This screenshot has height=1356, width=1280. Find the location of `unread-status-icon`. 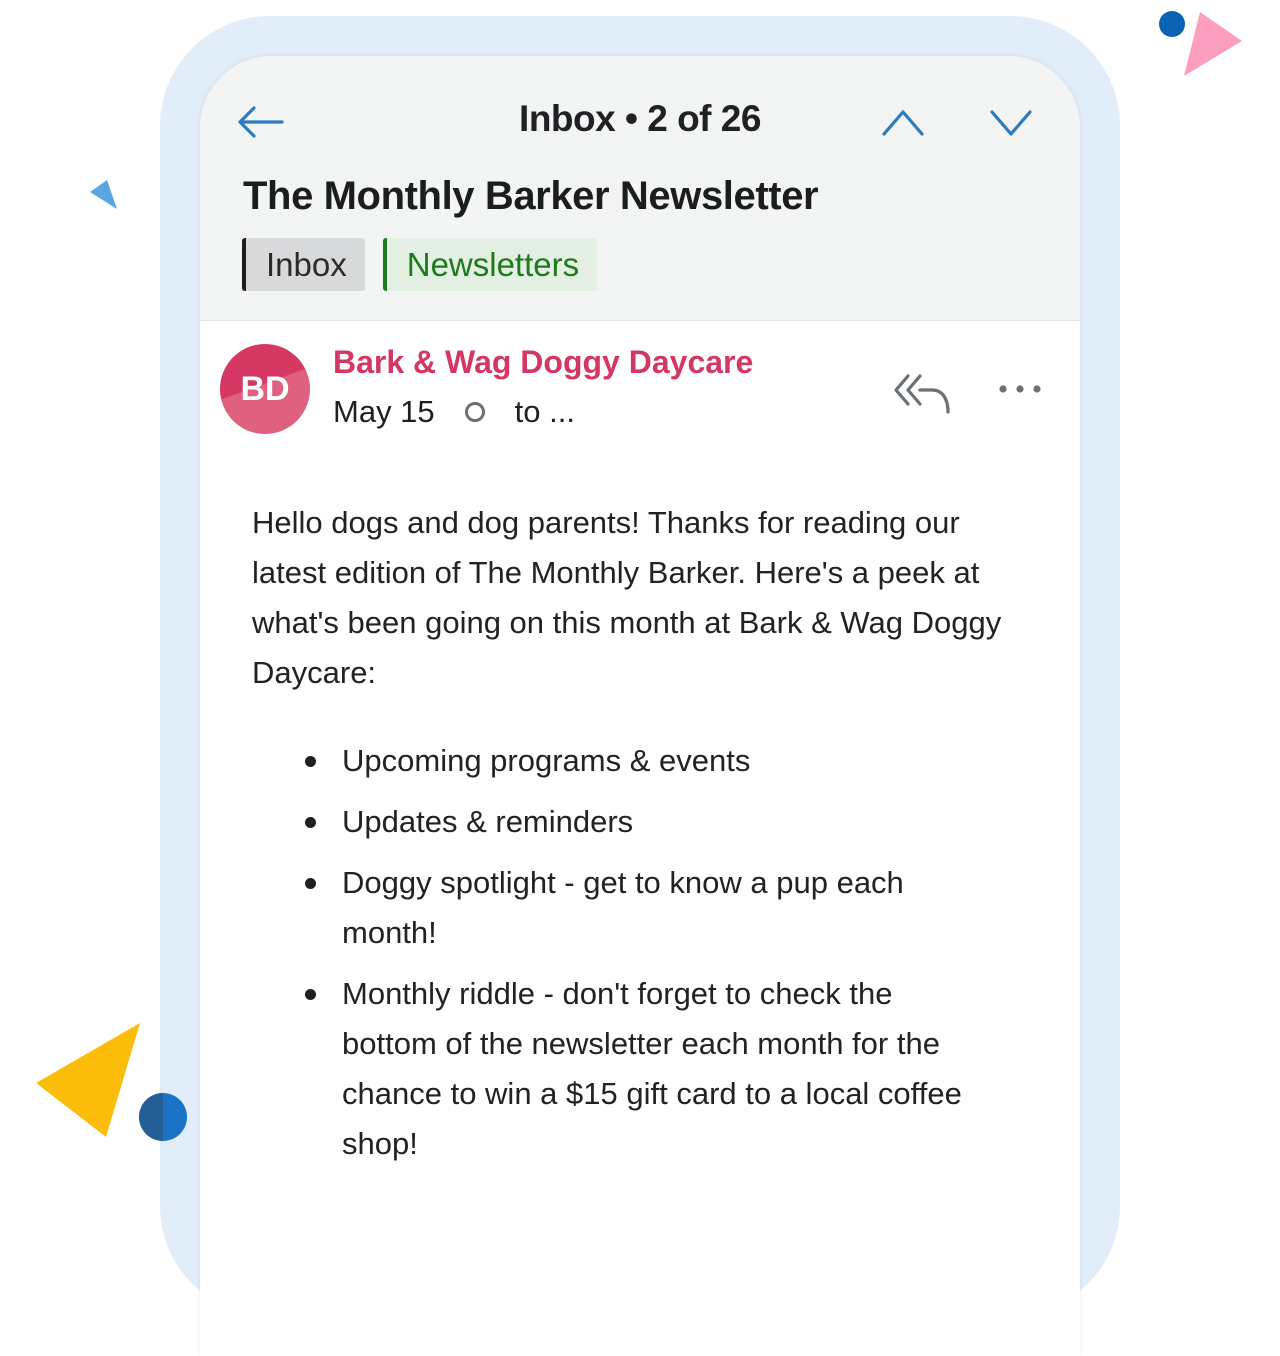

unread-status-icon is located at coordinates (474, 412).